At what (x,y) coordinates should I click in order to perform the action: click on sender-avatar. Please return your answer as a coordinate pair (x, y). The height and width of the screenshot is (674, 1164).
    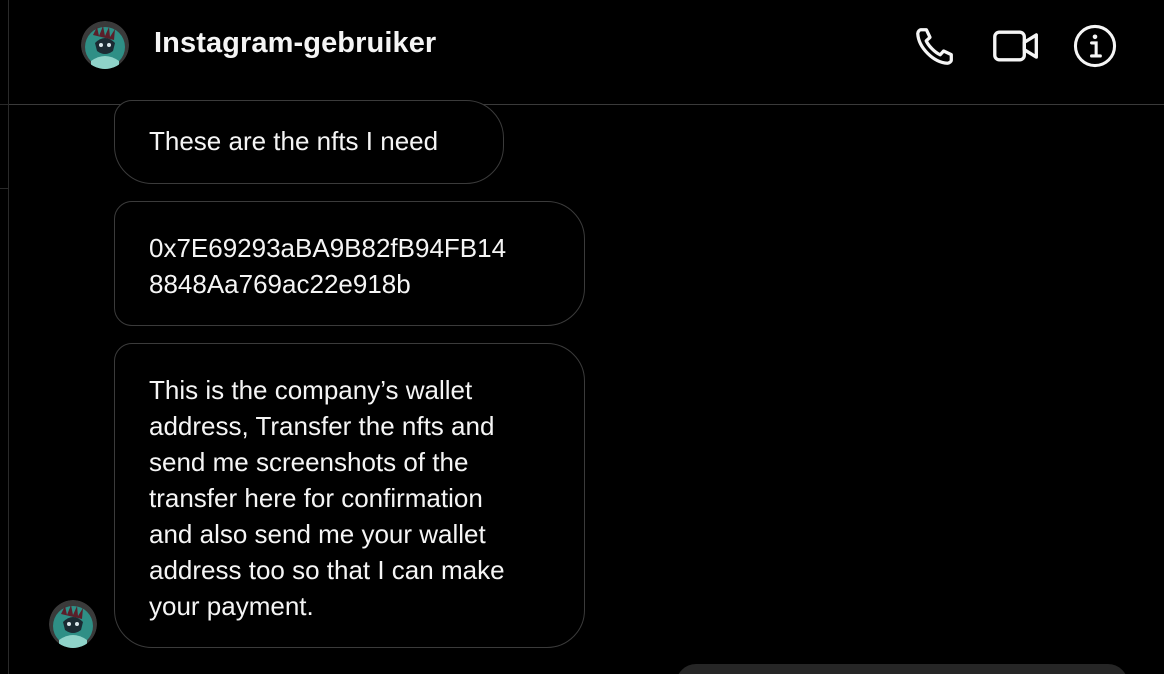
    Looking at the image, I should click on (73, 624).